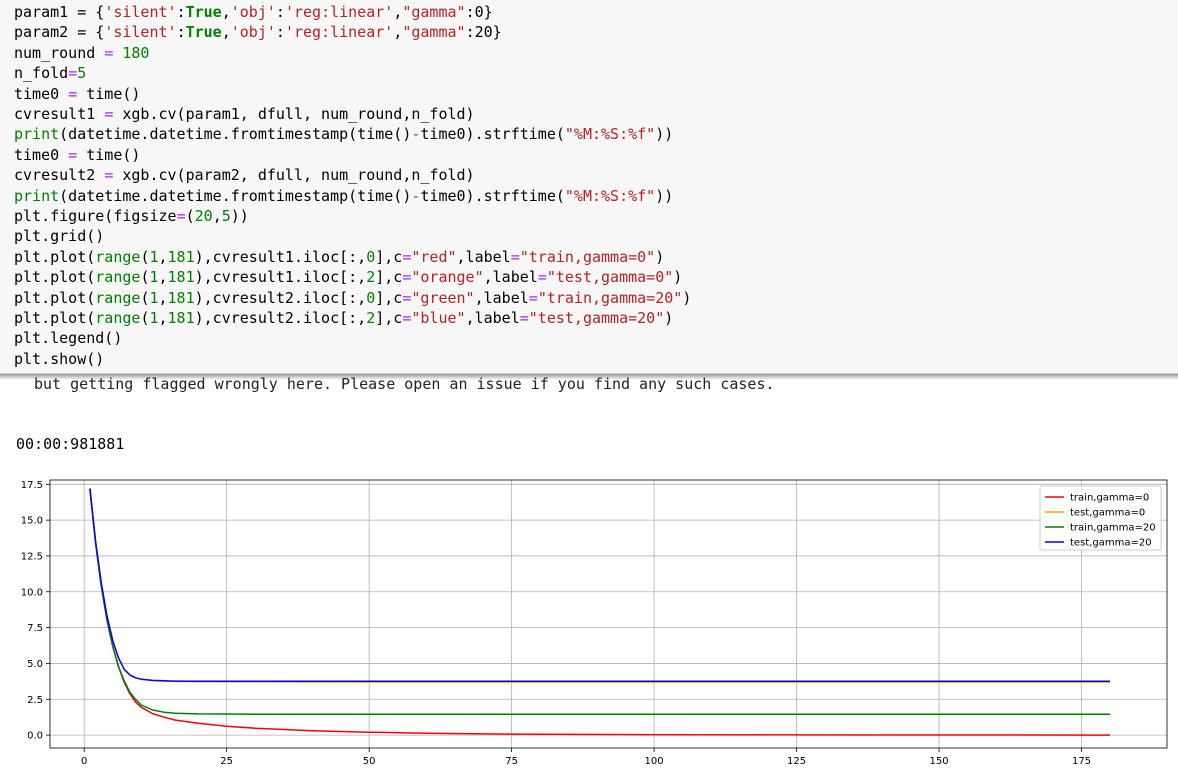 The width and height of the screenshot is (1178, 772). I want to click on code-token: "%M:%S:%f", so click(610, 195).